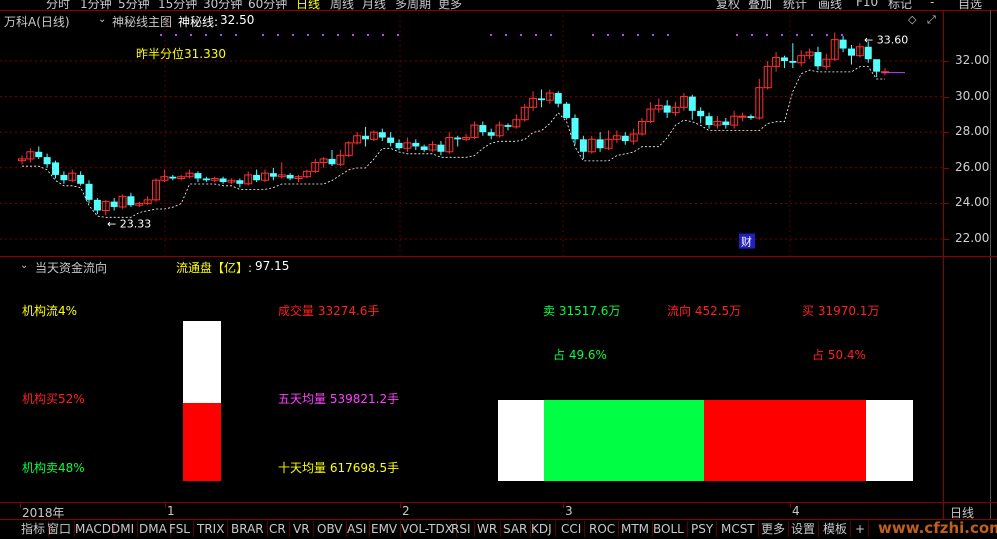 The image size is (997, 539). What do you see at coordinates (406, 511) in the screenshot?
I see `x-tick-label: 2` at bounding box center [406, 511].